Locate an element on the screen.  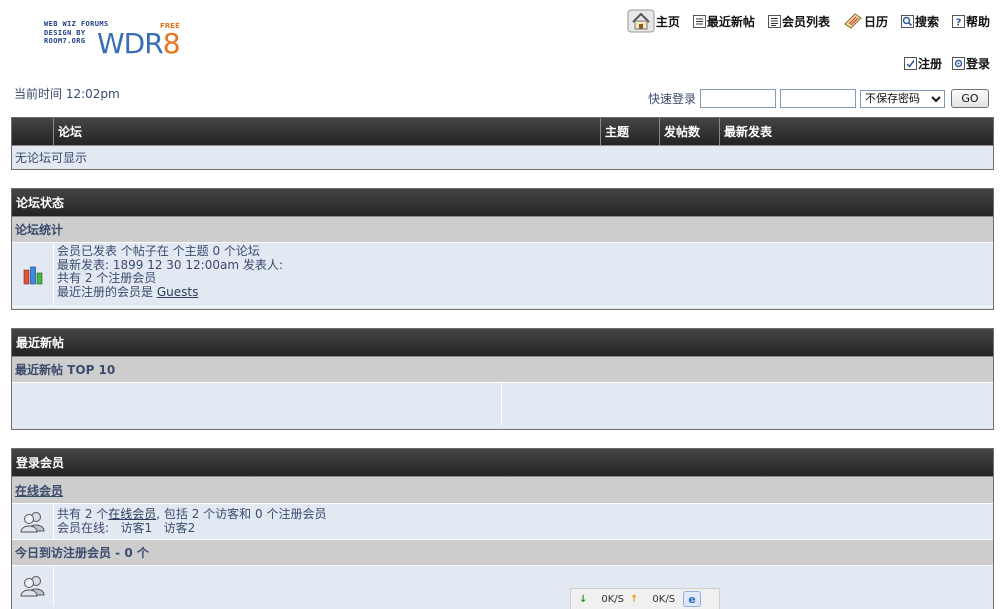
online-count-suffix: , 包括 2 个访客和 0 个注册会员 is located at coordinates (241, 514).